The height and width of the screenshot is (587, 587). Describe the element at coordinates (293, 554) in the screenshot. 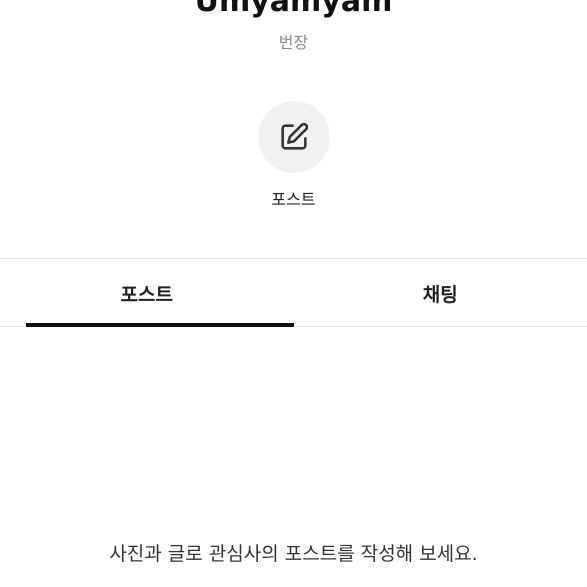

I see `empty-state-message: 사진과 글로 관심사의 포스트를 작성해 보세요.` at that location.